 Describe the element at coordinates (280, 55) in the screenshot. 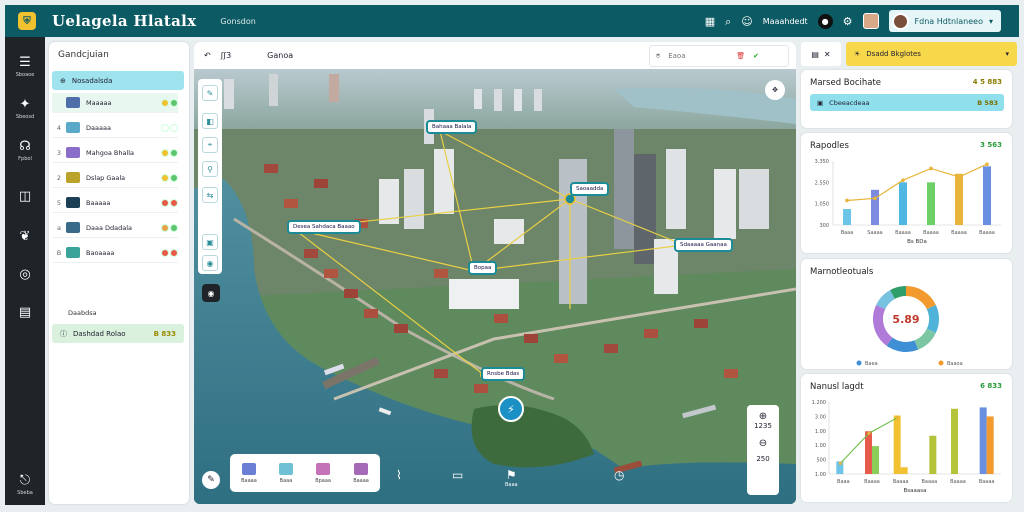

I see `map-toolbar-label: Ganoa` at that location.